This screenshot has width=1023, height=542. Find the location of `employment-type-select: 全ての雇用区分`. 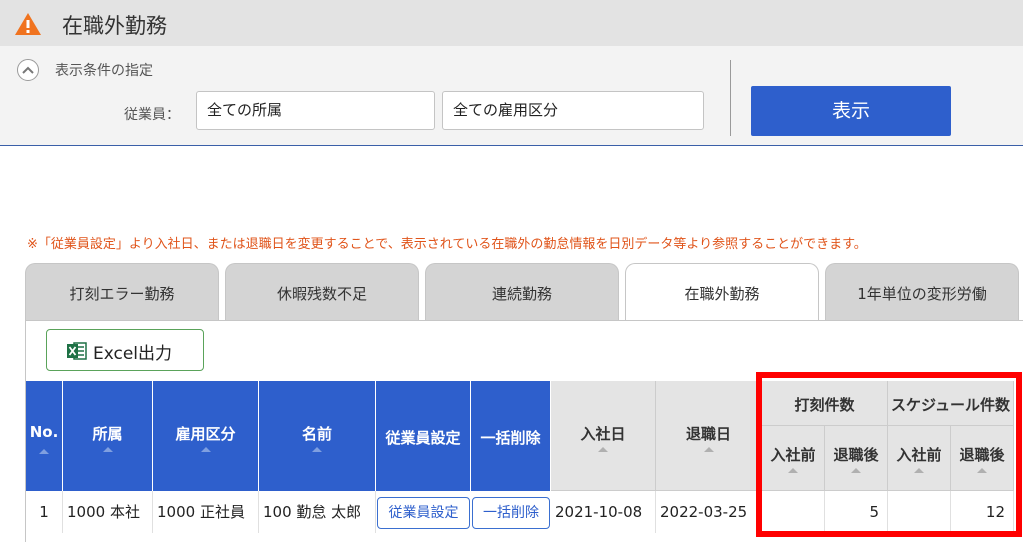

employment-type-select: 全ての雇用区分 is located at coordinates (573, 110).